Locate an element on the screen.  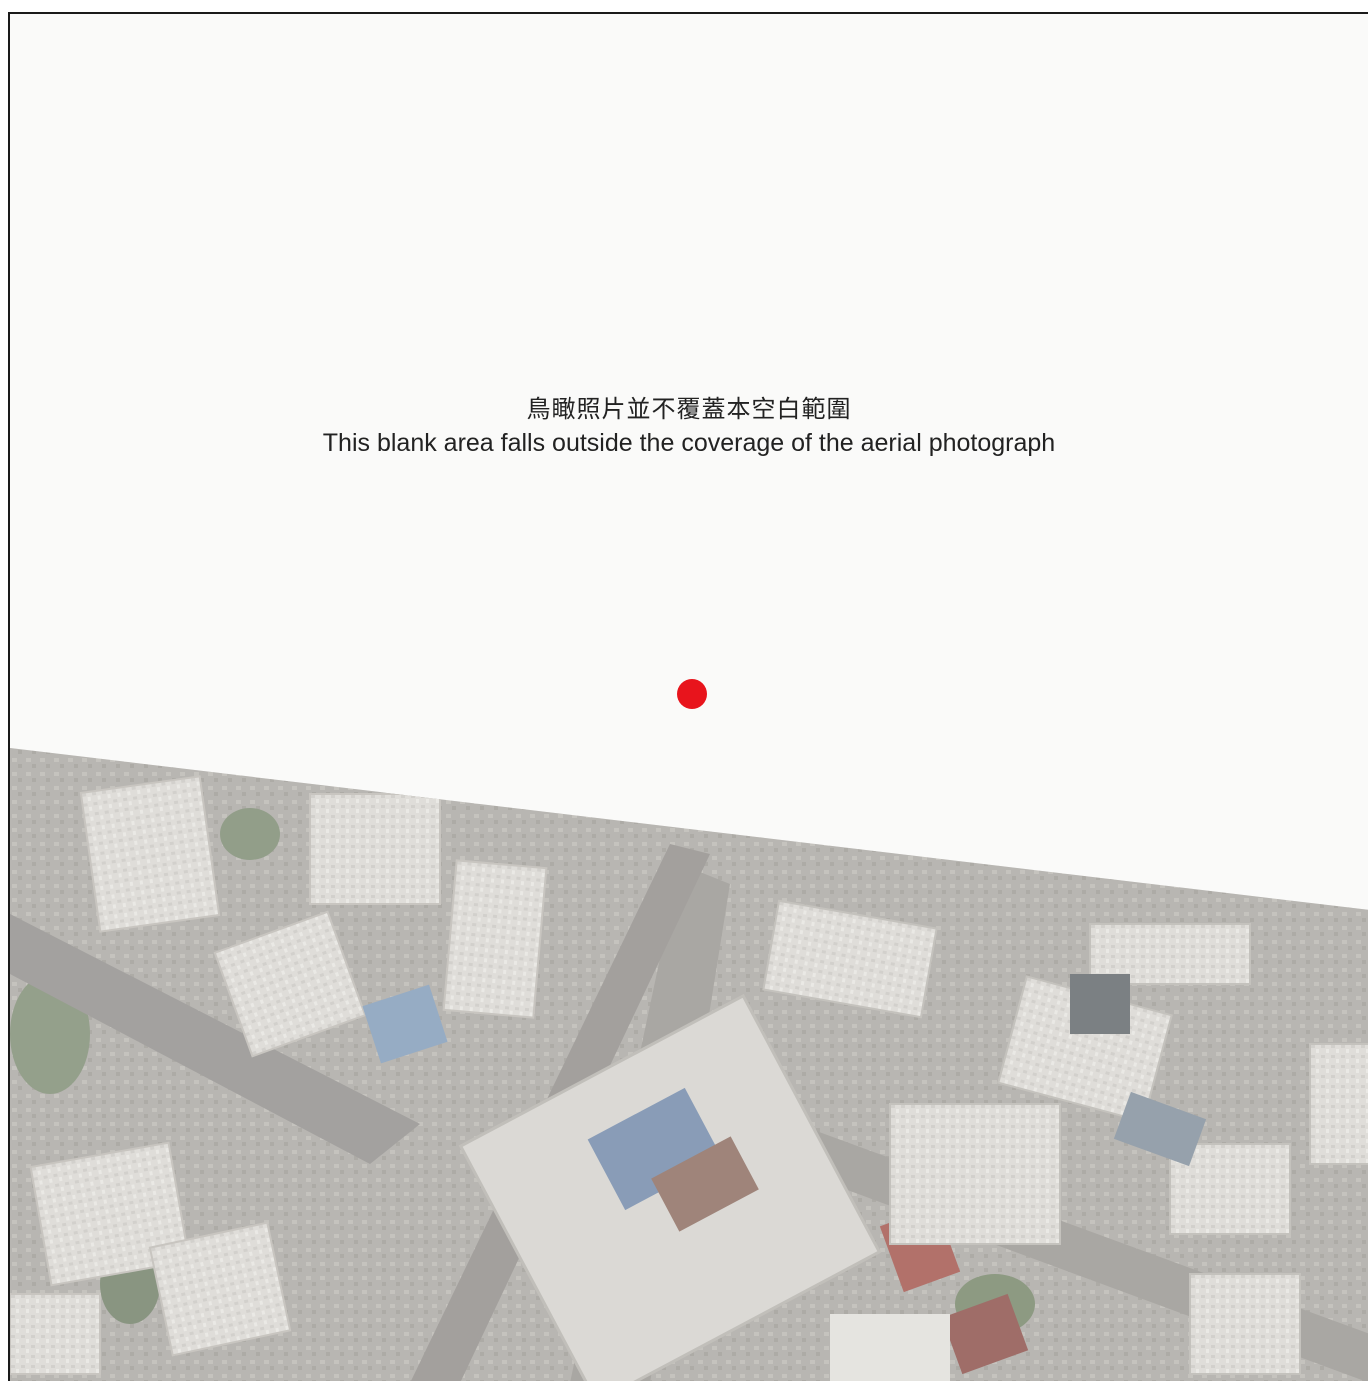
location-dot-icon is located at coordinates (692, 694).